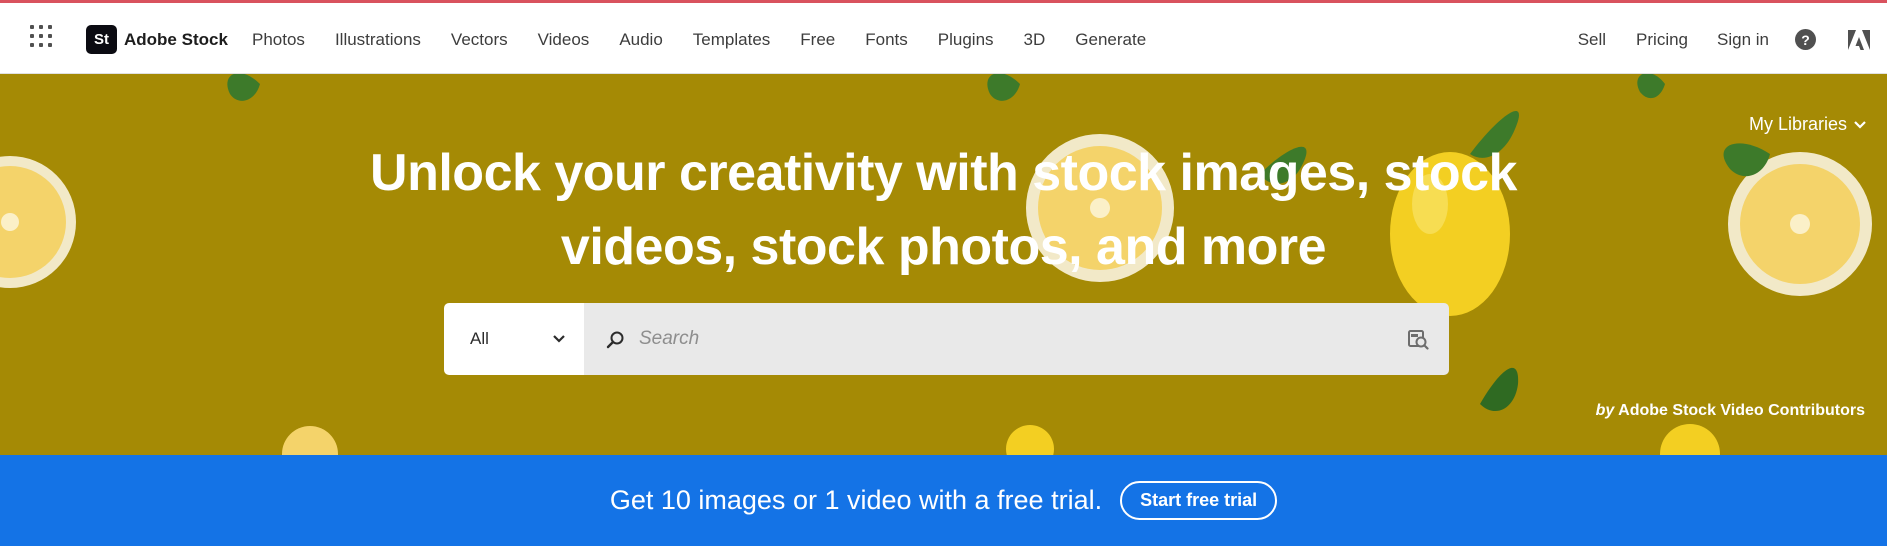 This screenshot has width=1887, height=546. Describe the element at coordinates (1592, 40) in the screenshot. I see `sell-link: Sell` at that location.